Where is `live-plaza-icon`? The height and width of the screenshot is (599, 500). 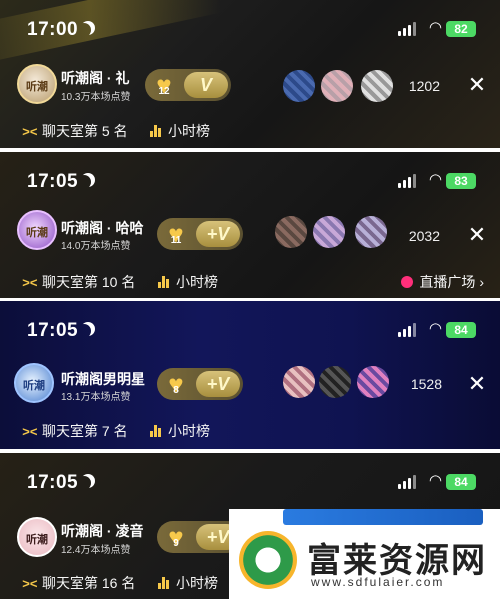 live-plaza-icon is located at coordinates (407, 282).